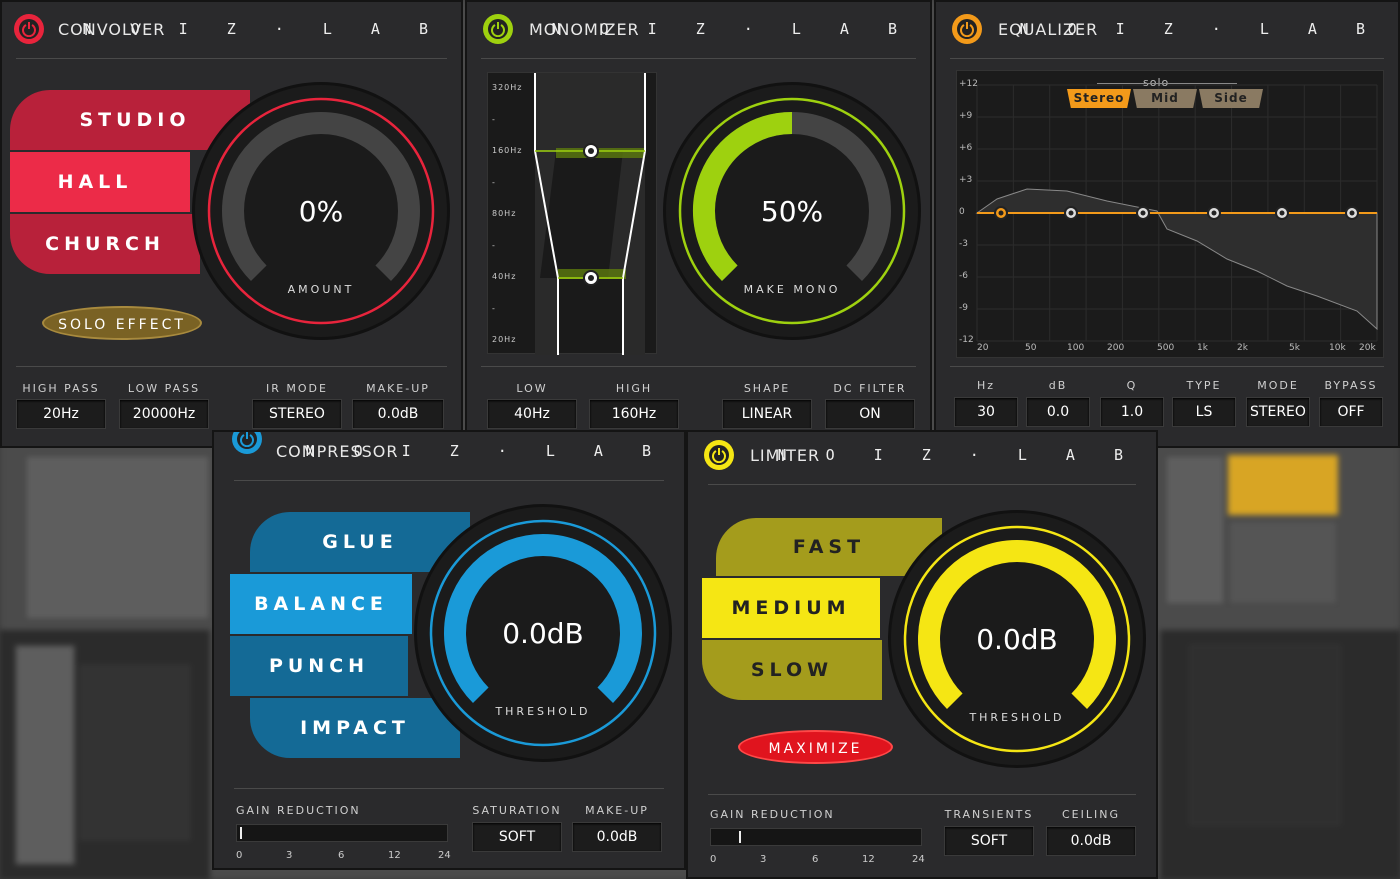  What do you see at coordinates (100, 182) in the screenshot?
I see `mode-hall: HALL` at bounding box center [100, 182].